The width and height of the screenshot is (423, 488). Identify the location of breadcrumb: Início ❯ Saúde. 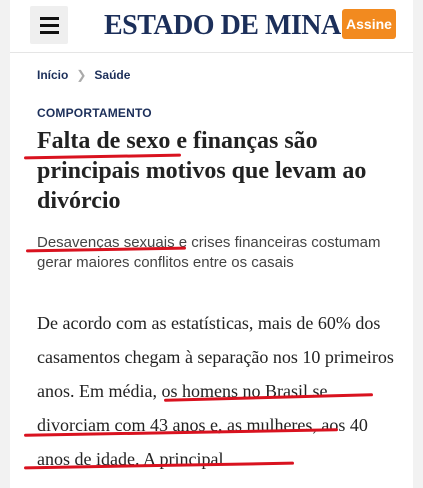
(83, 75).